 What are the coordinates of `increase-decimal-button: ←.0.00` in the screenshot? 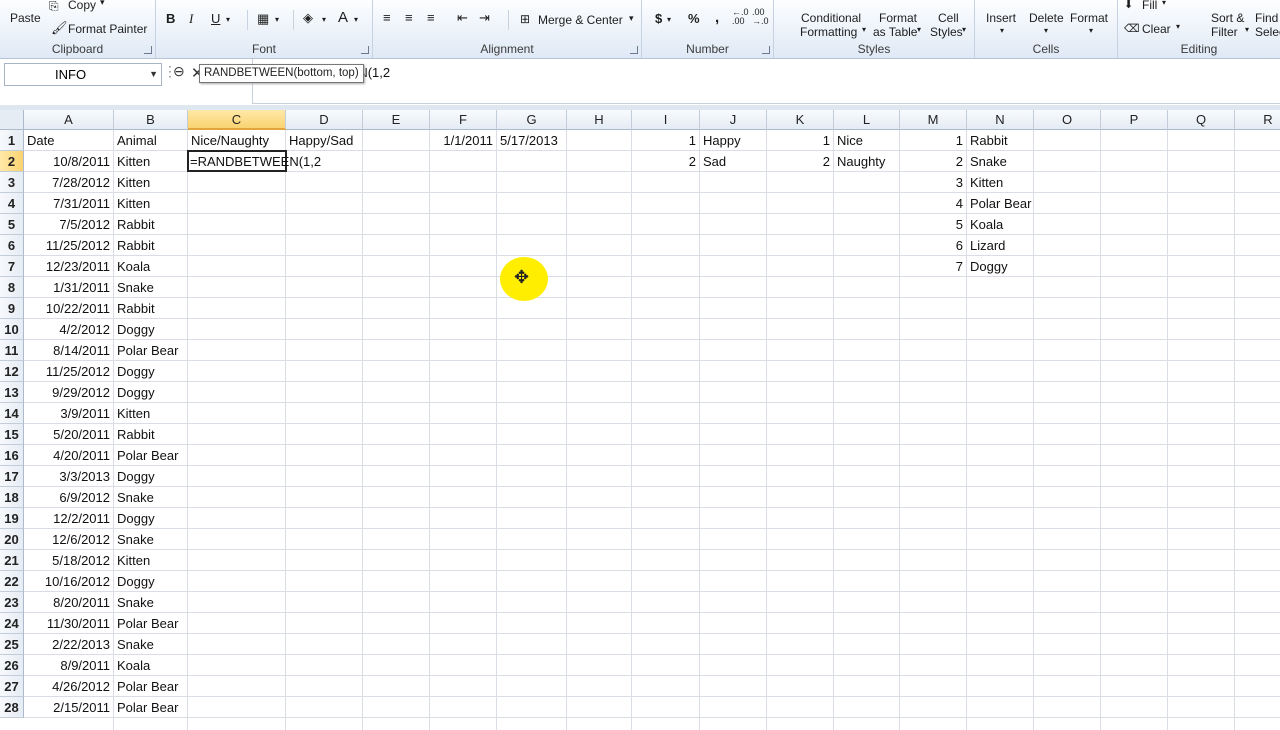 It's located at (741, 17).